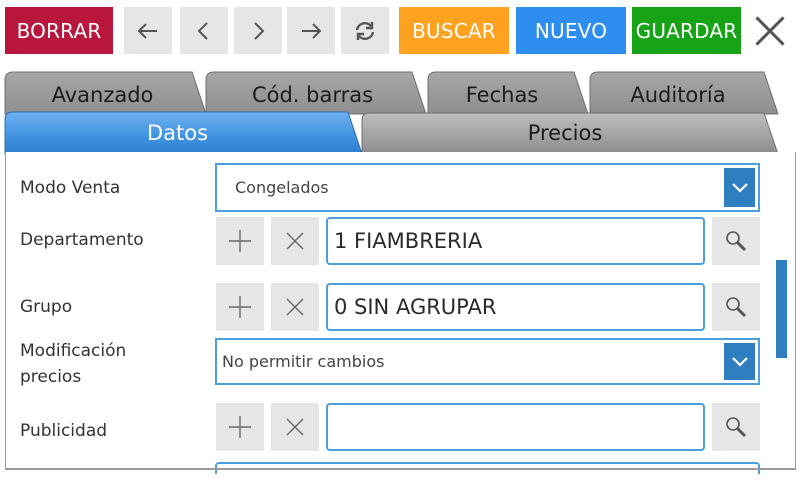 The image size is (800, 480). I want to click on advertising-clear-button, so click(295, 427).